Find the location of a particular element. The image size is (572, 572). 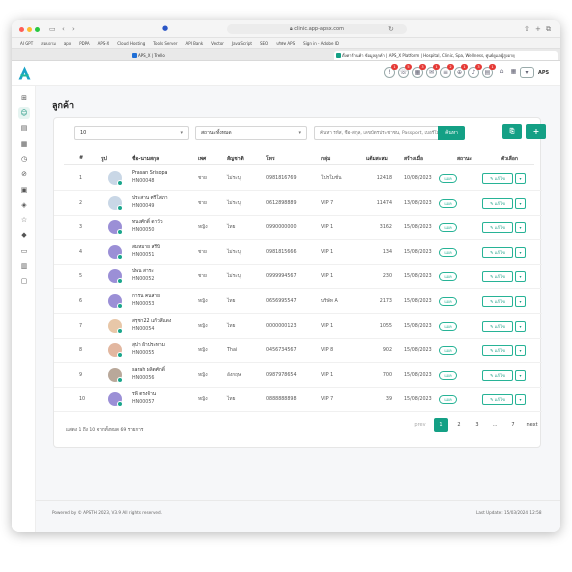

reload-icon: ↻ is located at coordinates (391, 29).